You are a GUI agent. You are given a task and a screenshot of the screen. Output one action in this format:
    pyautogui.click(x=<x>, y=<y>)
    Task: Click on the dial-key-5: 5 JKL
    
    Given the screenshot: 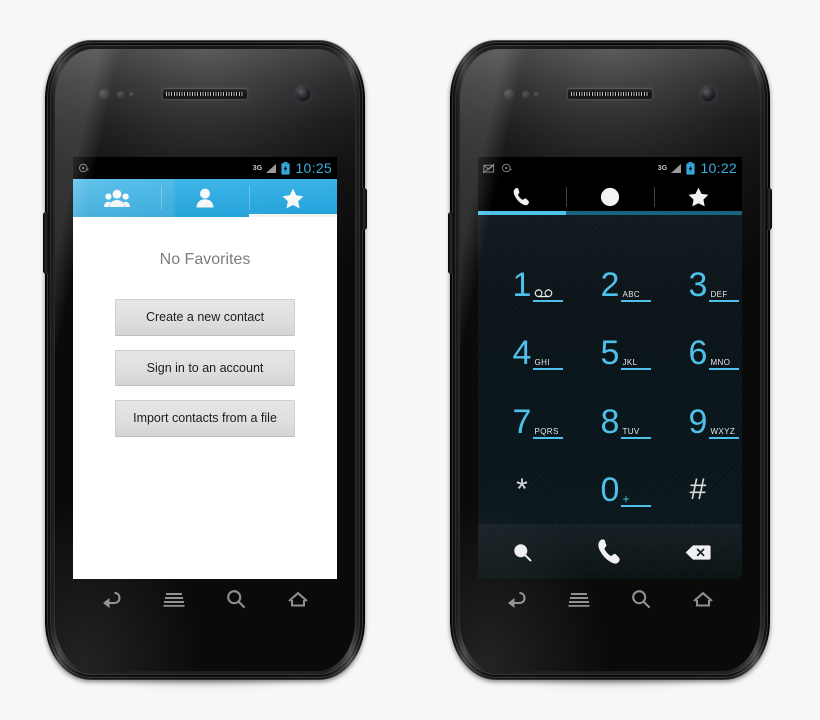 What is the action you would take?
    pyautogui.click(x=610, y=353)
    